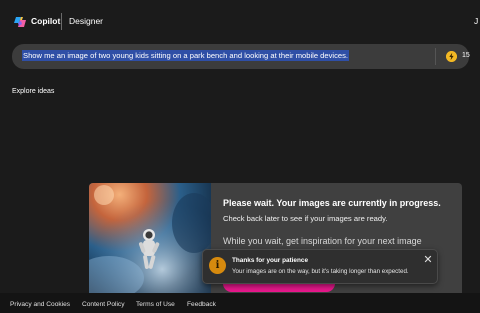 The height and width of the screenshot is (313, 480). What do you see at coordinates (45, 21) in the screenshot?
I see `copilot-brand: Copilot` at bounding box center [45, 21].